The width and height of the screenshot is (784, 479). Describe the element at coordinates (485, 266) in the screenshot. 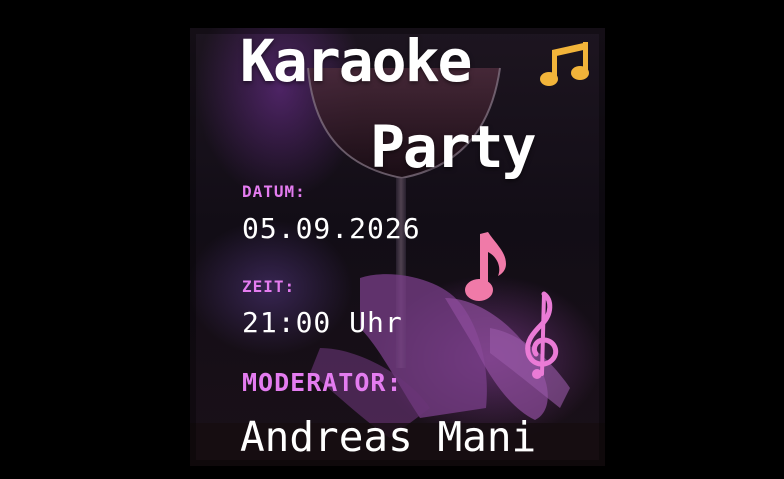

I see `eighth-note-icon` at that location.